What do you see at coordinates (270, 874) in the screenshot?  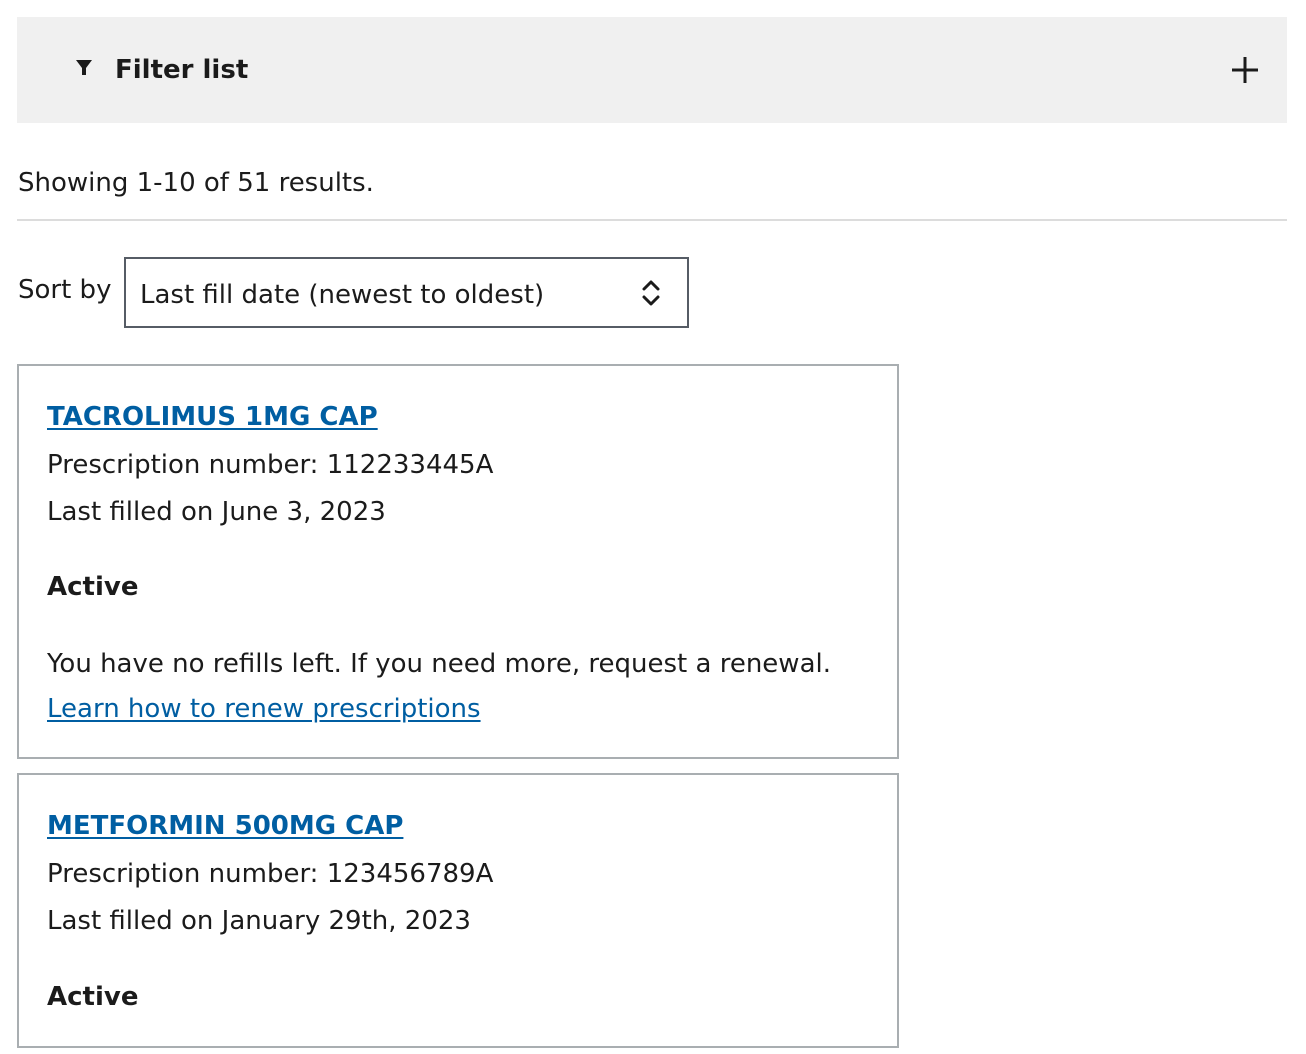 I see `prescription-number: Prescription number: 123456789A` at bounding box center [270, 874].